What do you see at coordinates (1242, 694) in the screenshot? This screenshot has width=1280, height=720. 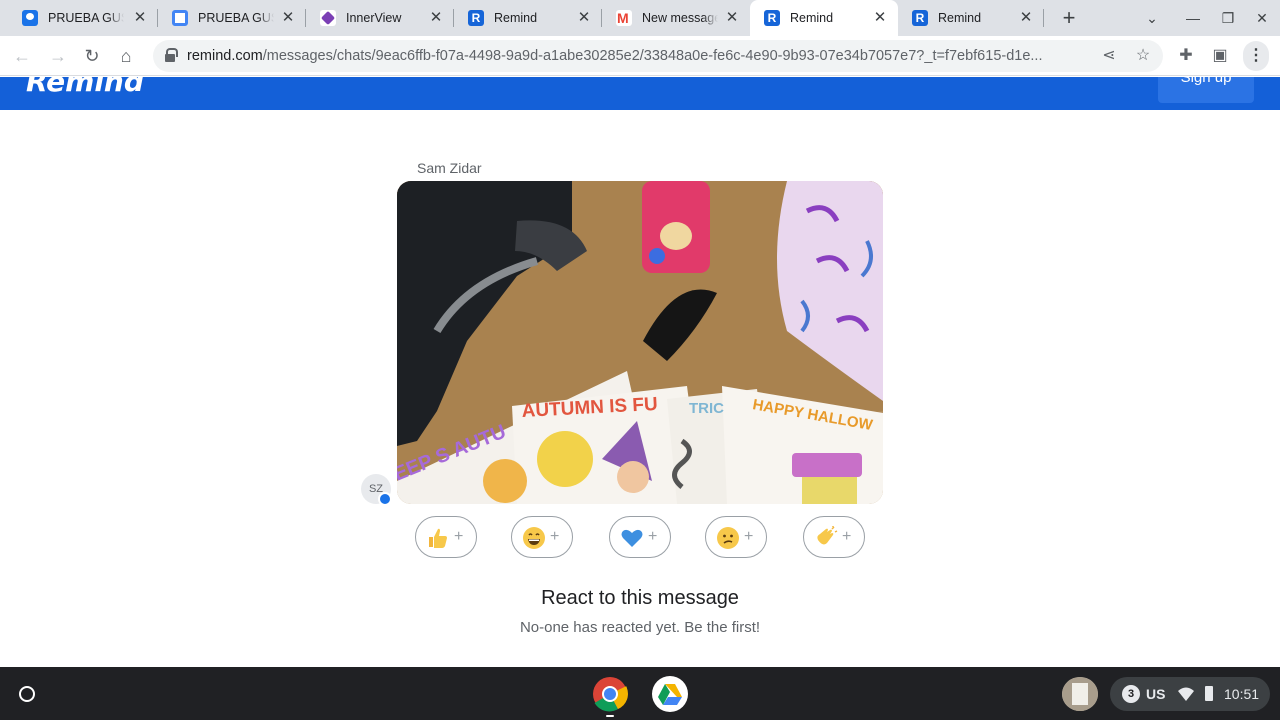 I see `clock-time: 10:51` at bounding box center [1242, 694].